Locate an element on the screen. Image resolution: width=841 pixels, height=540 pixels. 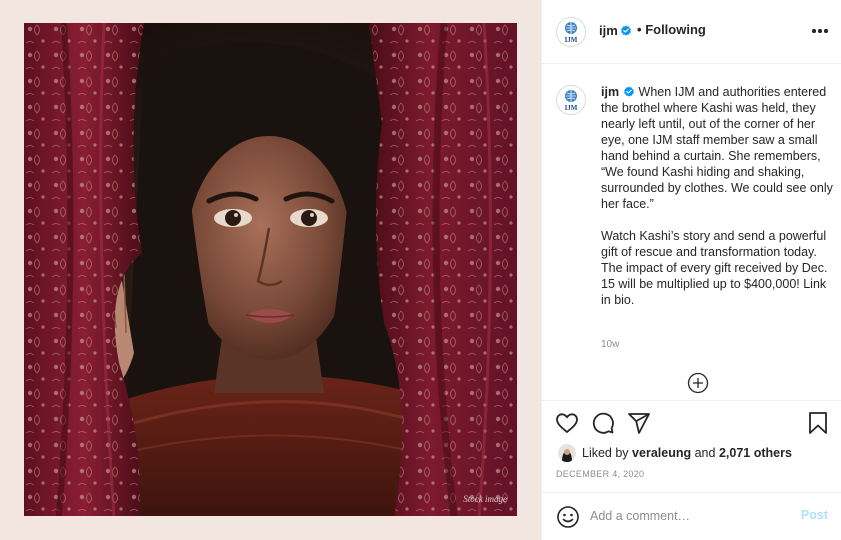
comment-input is located at coordinates (690, 516).